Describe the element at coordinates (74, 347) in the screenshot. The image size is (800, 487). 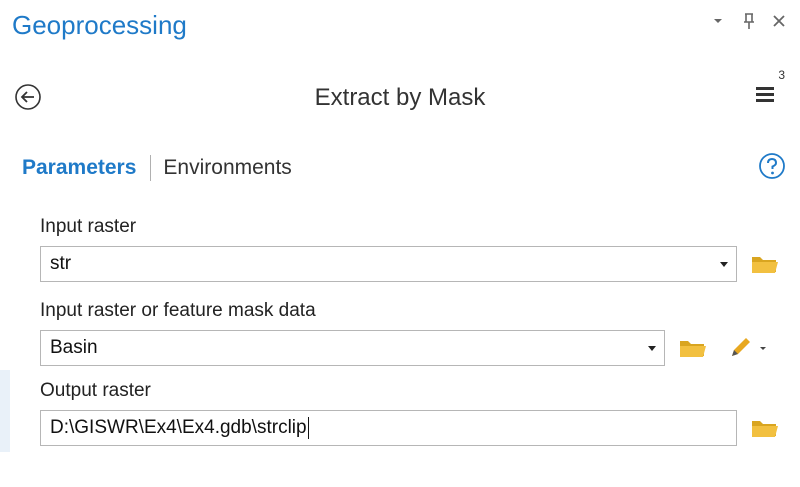
I see `mask-value: Basin` at that location.